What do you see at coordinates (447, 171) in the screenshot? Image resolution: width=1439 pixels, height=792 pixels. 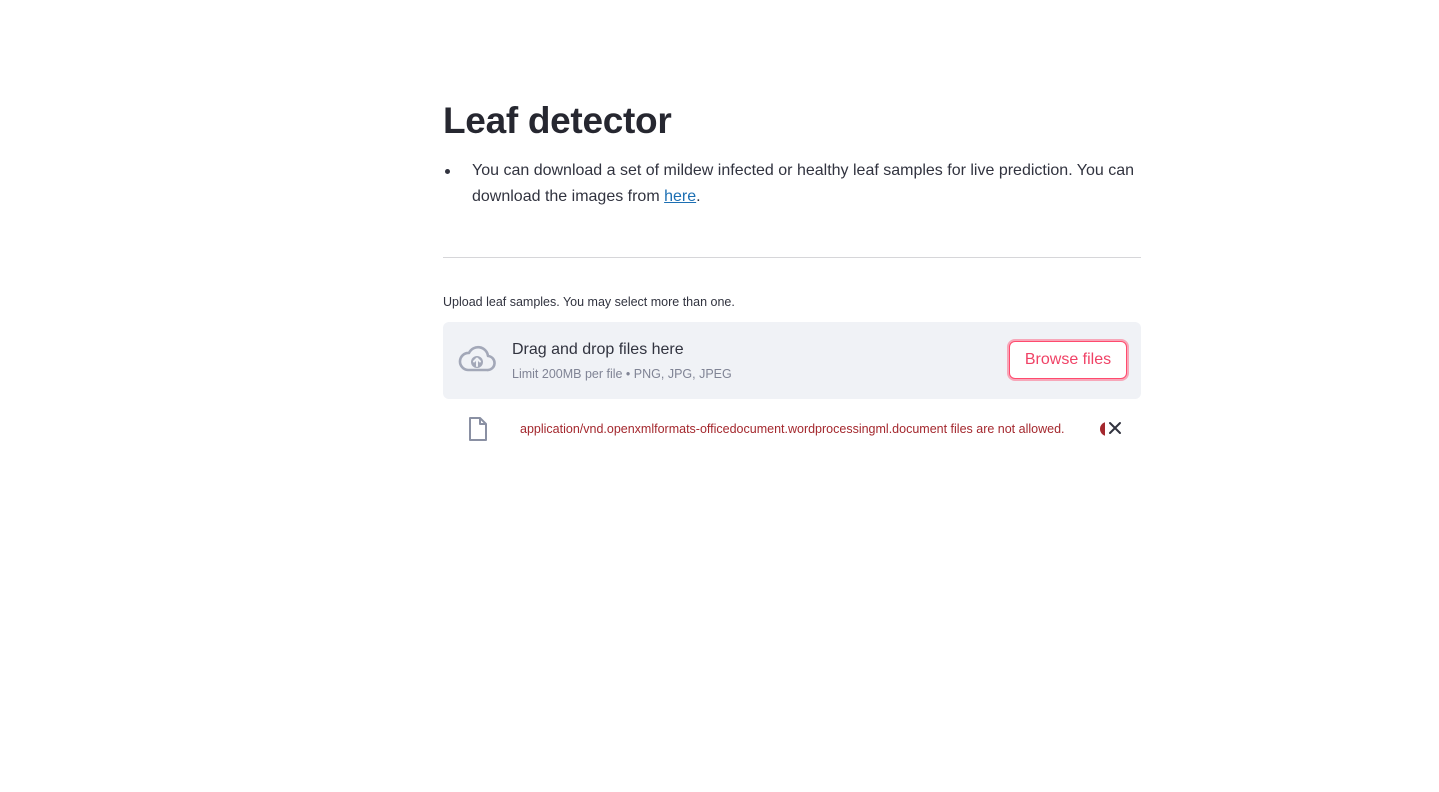 I see `bullet-dot` at bounding box center [447, 171].